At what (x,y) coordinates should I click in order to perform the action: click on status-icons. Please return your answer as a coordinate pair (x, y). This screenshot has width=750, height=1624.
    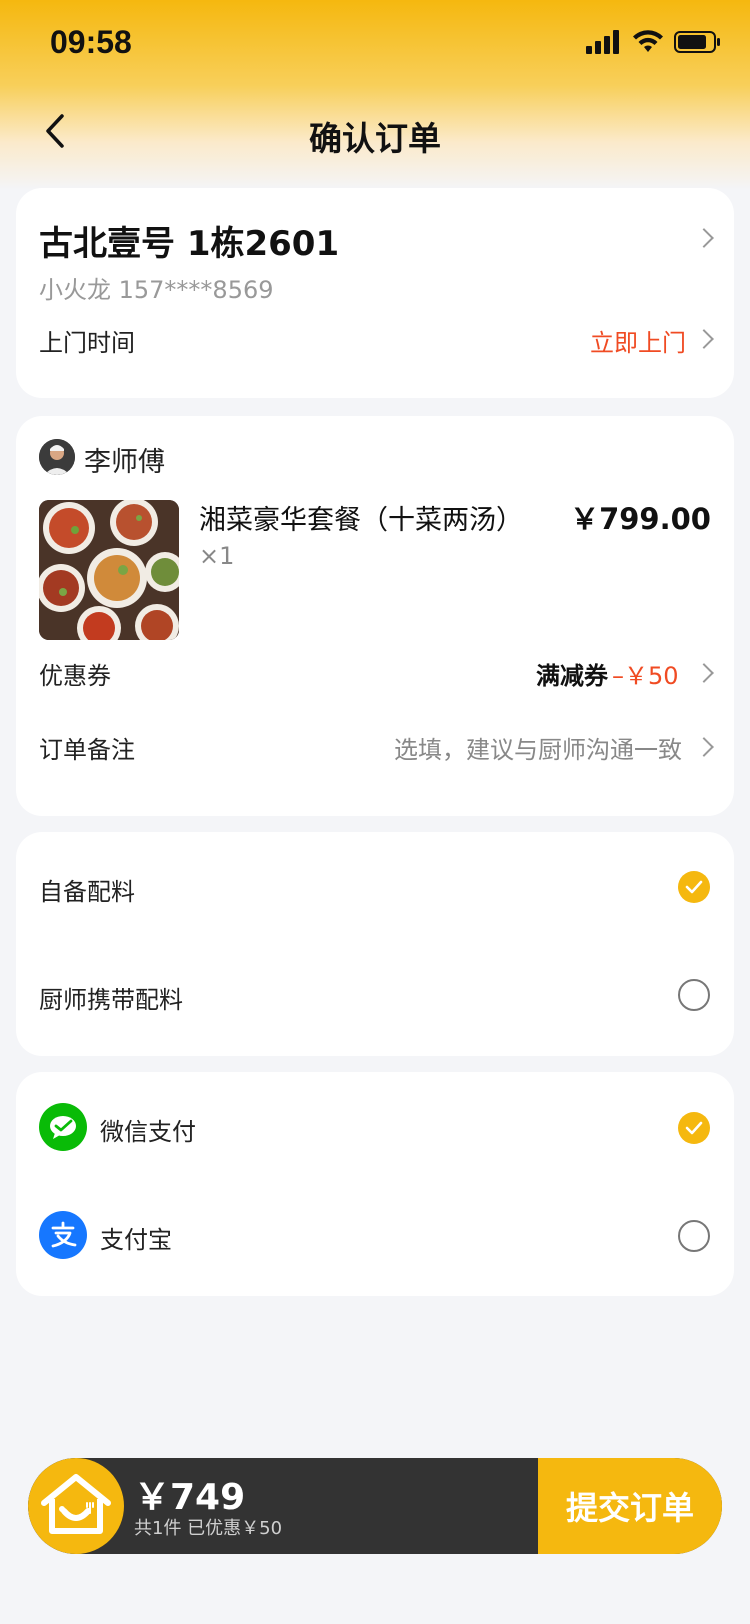
    Looking at the image, I should click on (654, 42).